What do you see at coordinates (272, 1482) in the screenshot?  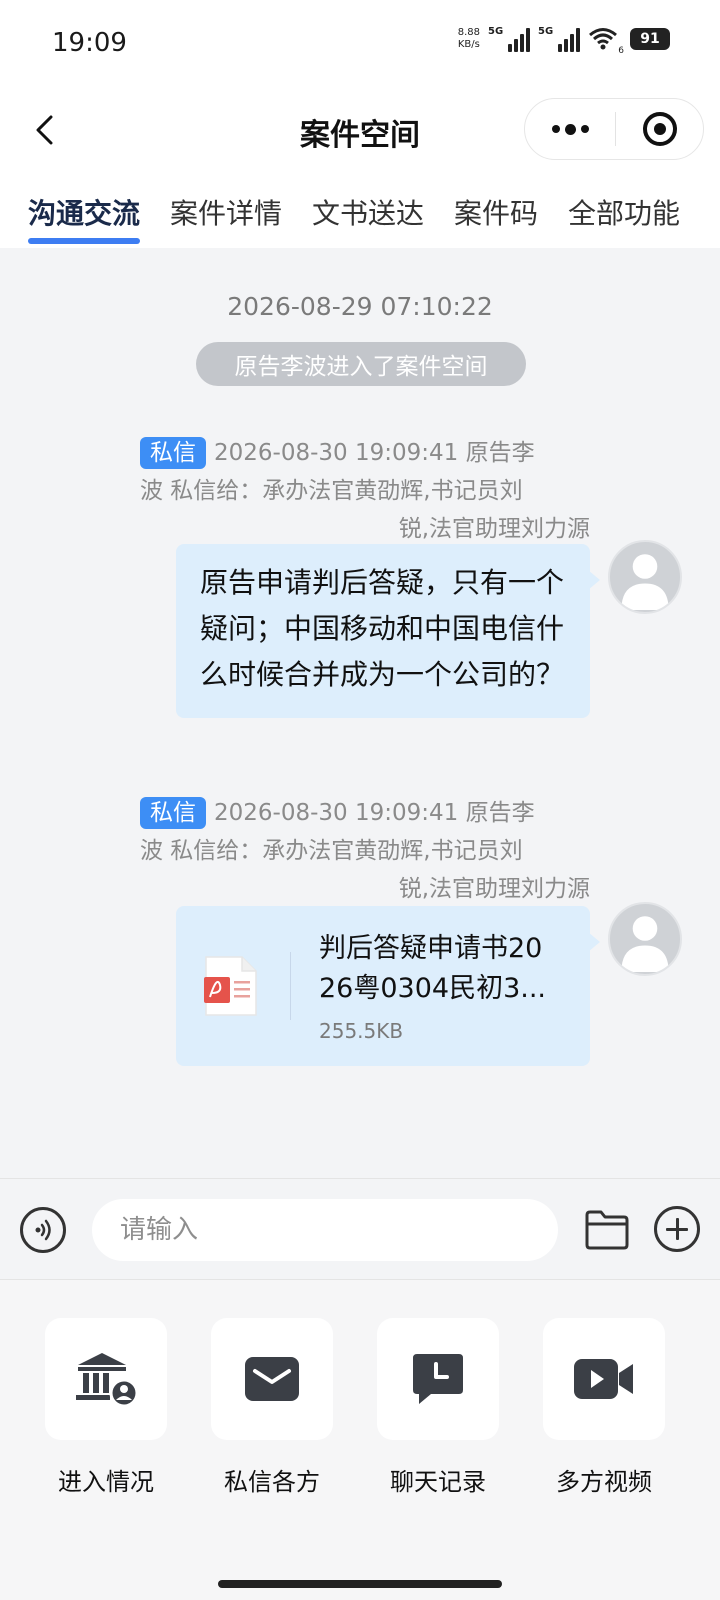 I see `message-all-parties-label: 私信各方` at bounding box center [272, 1482].